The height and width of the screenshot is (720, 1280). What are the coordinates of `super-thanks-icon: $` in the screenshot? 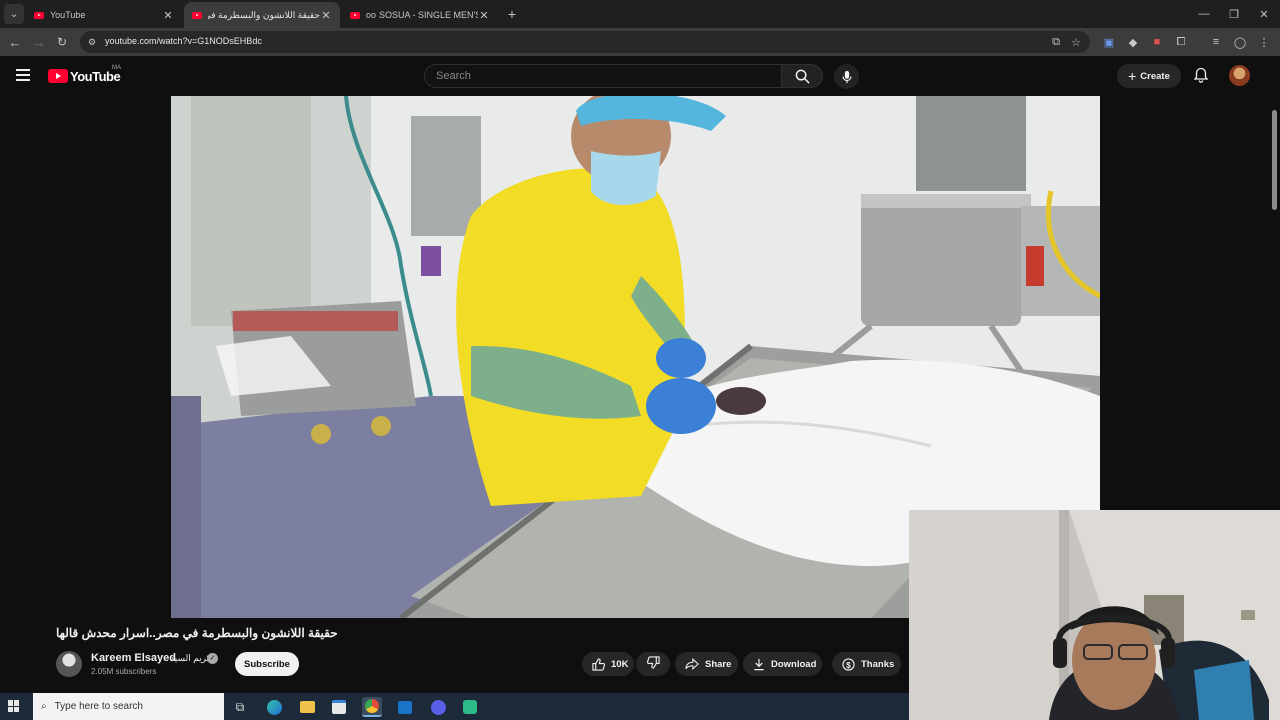 It's located at (848, 664).